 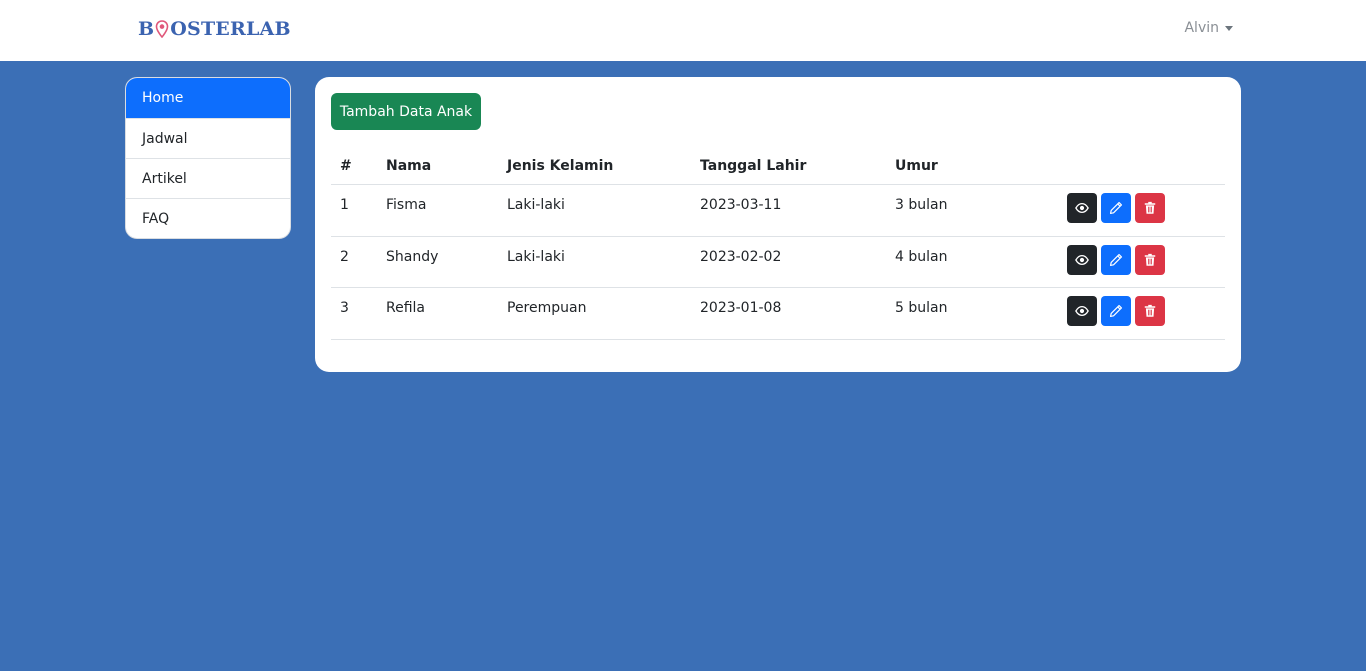 I want to click on row-number: 1, so click(x=344, y=205).